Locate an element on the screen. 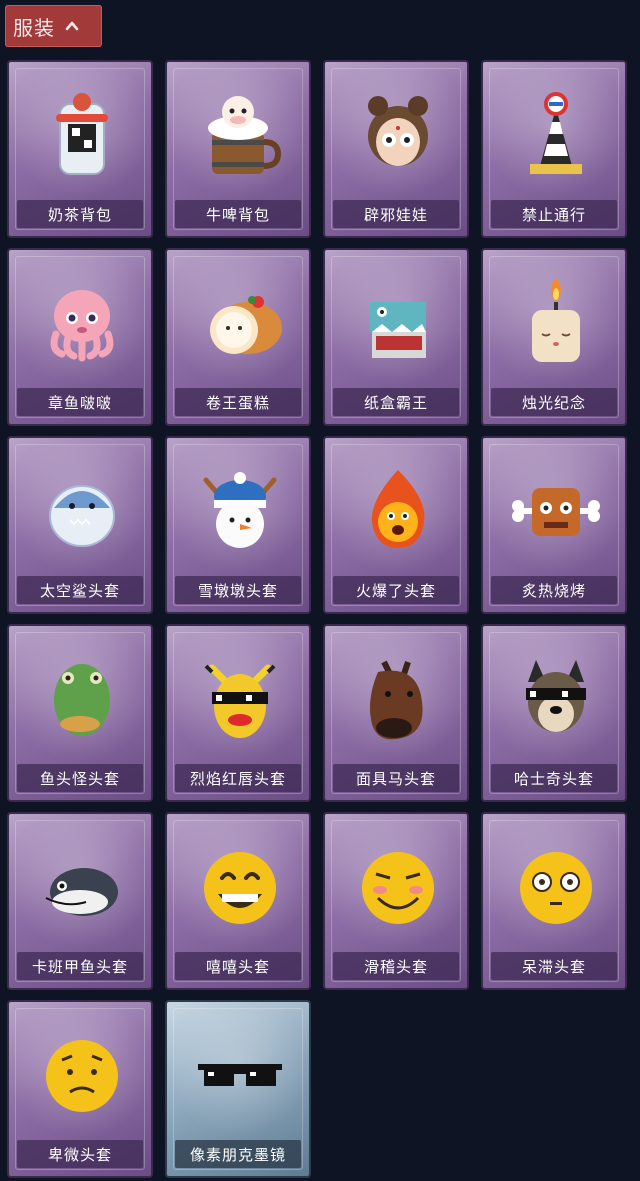 The width and height of the screenshot is (640, 1181). costume-card: 辟邪娃娃 is located at coordinates (396, 149).